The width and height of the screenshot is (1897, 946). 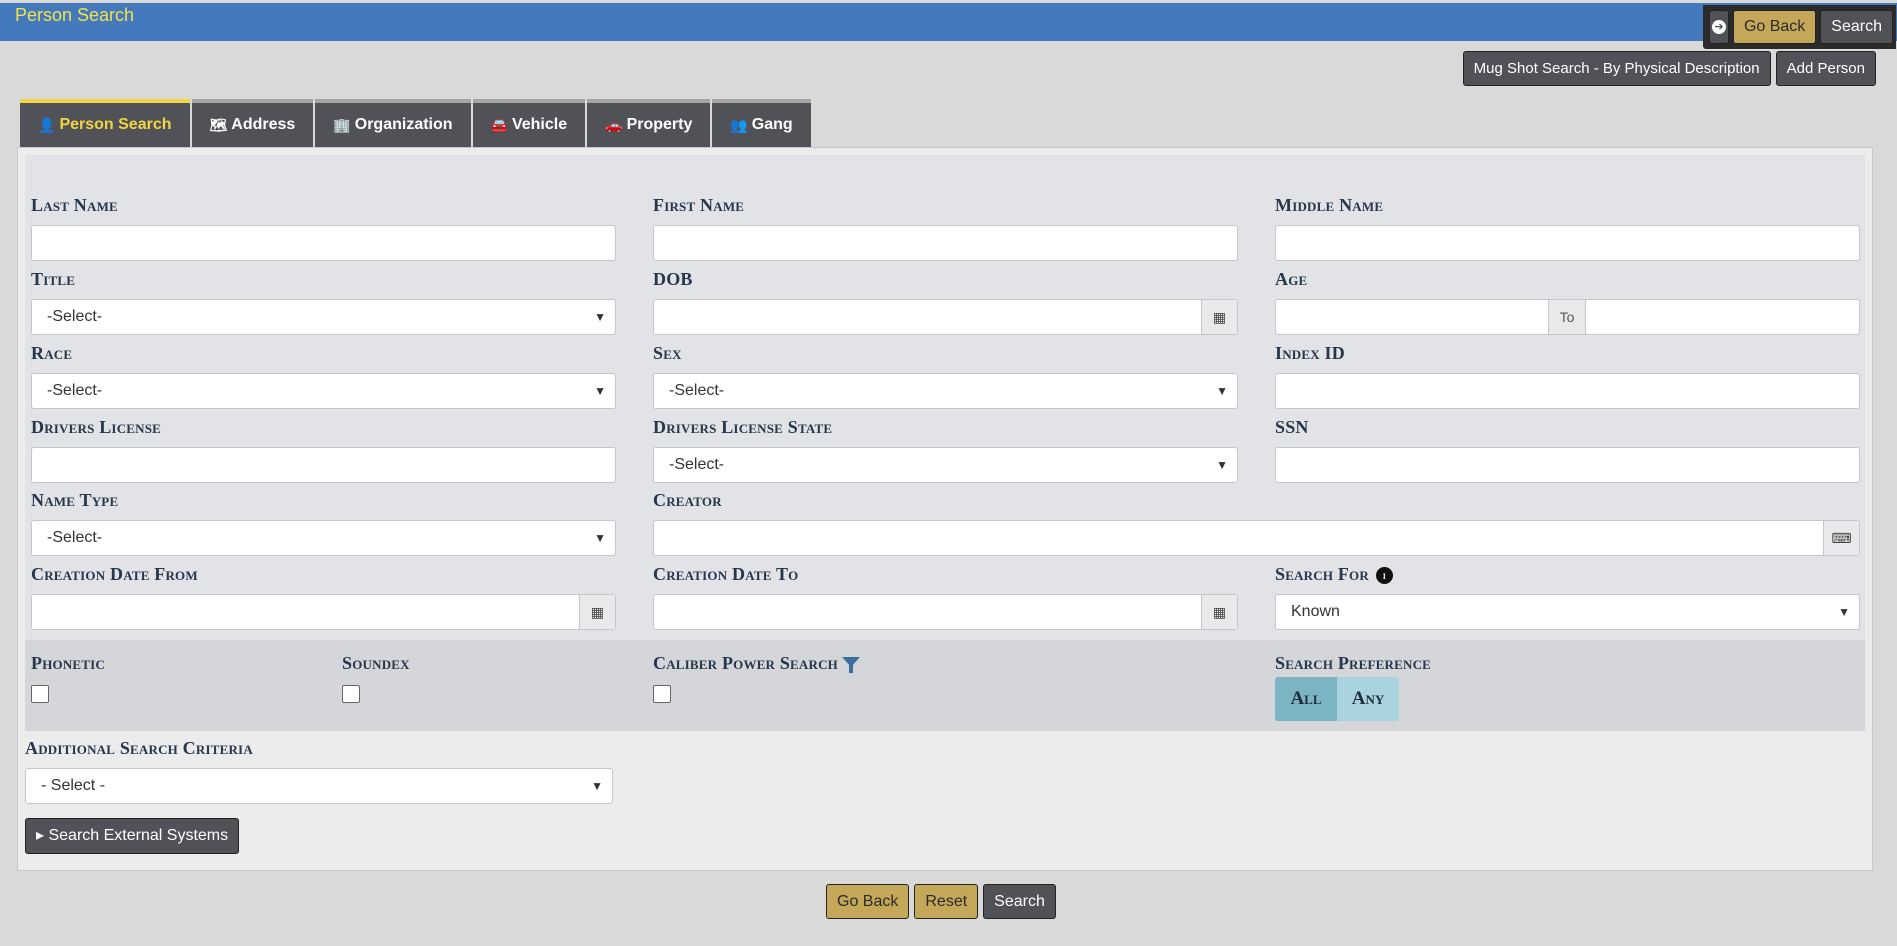 What do you see at coordinates (75, 15) in the screenshot?
I see `page-title: Person Search` at bounding box center [75, 15].